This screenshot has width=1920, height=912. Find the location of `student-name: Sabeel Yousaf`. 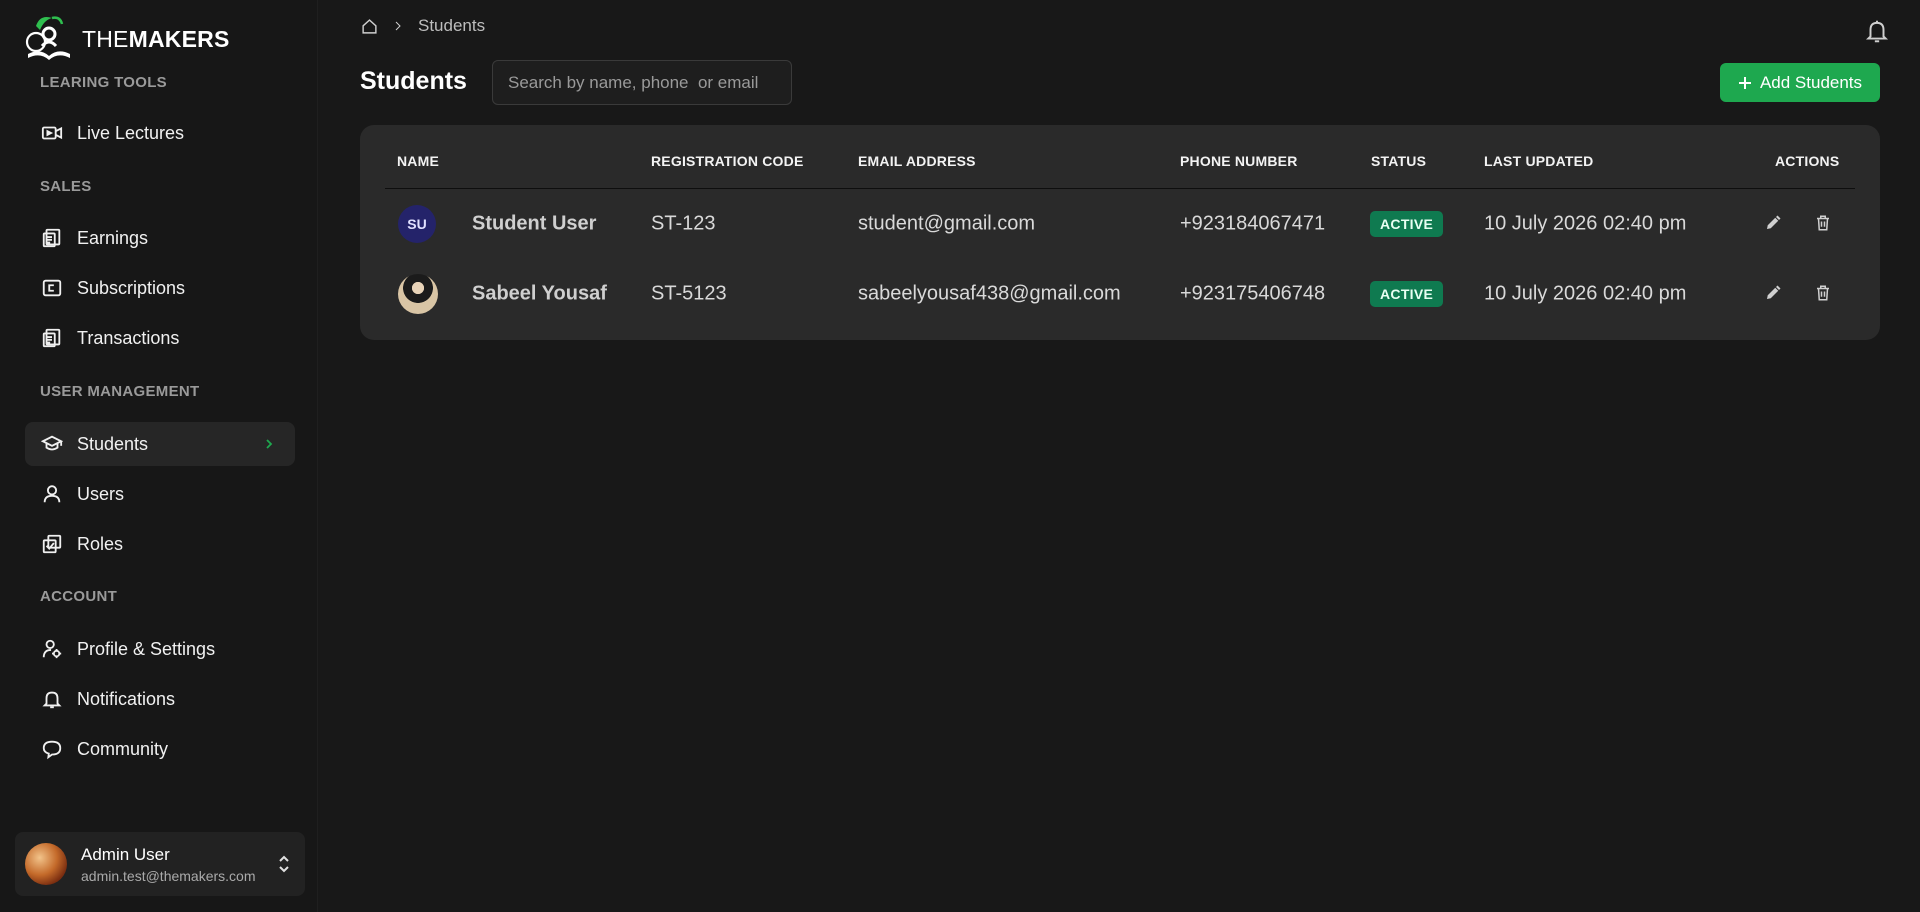

student-name: Sabeel Yousaf is located at coordinates (539, 293).